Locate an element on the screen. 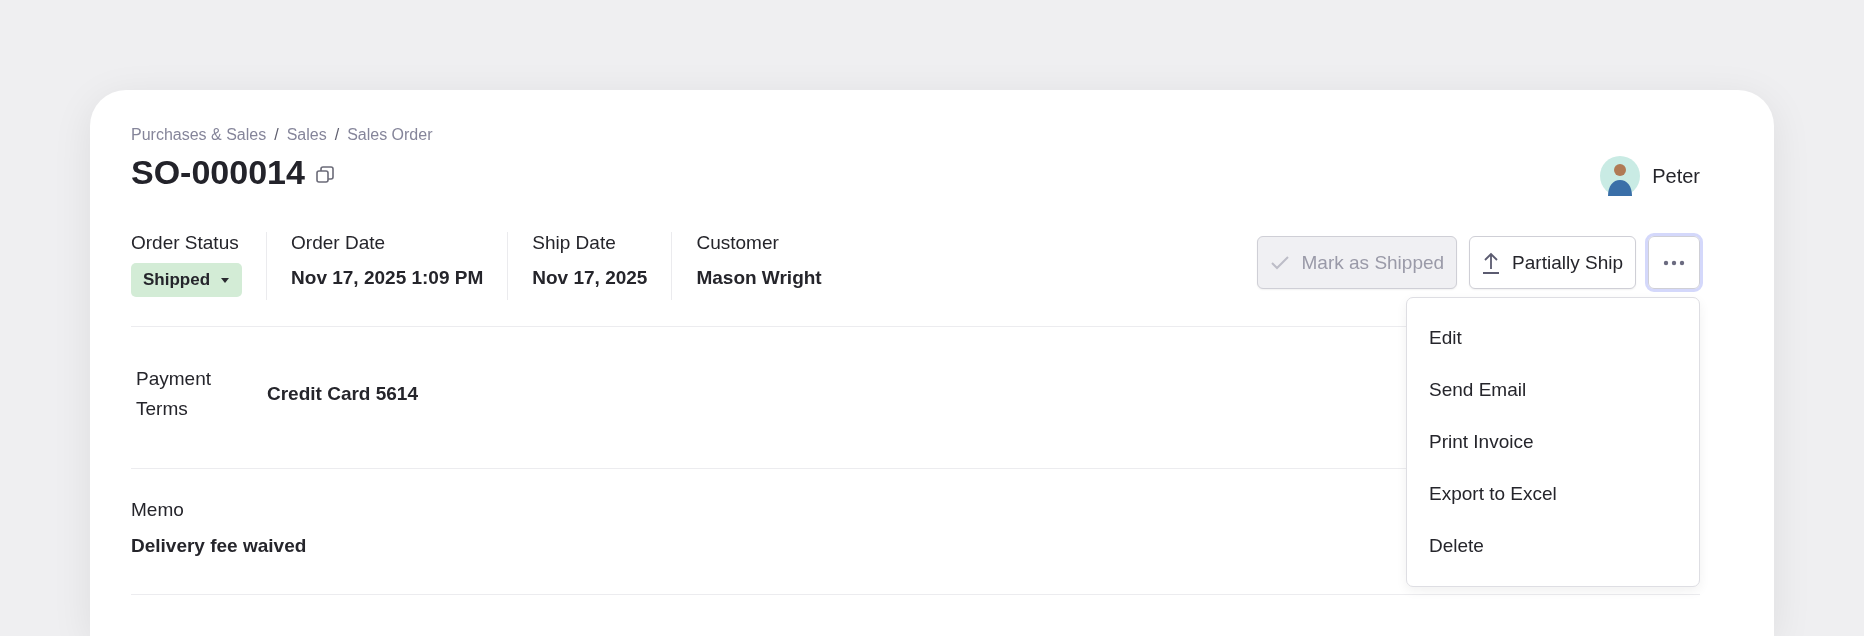 The height and width of the screenshot is (636, 1864). detail-label: Payment Terms is located at coordinates (174, 394).